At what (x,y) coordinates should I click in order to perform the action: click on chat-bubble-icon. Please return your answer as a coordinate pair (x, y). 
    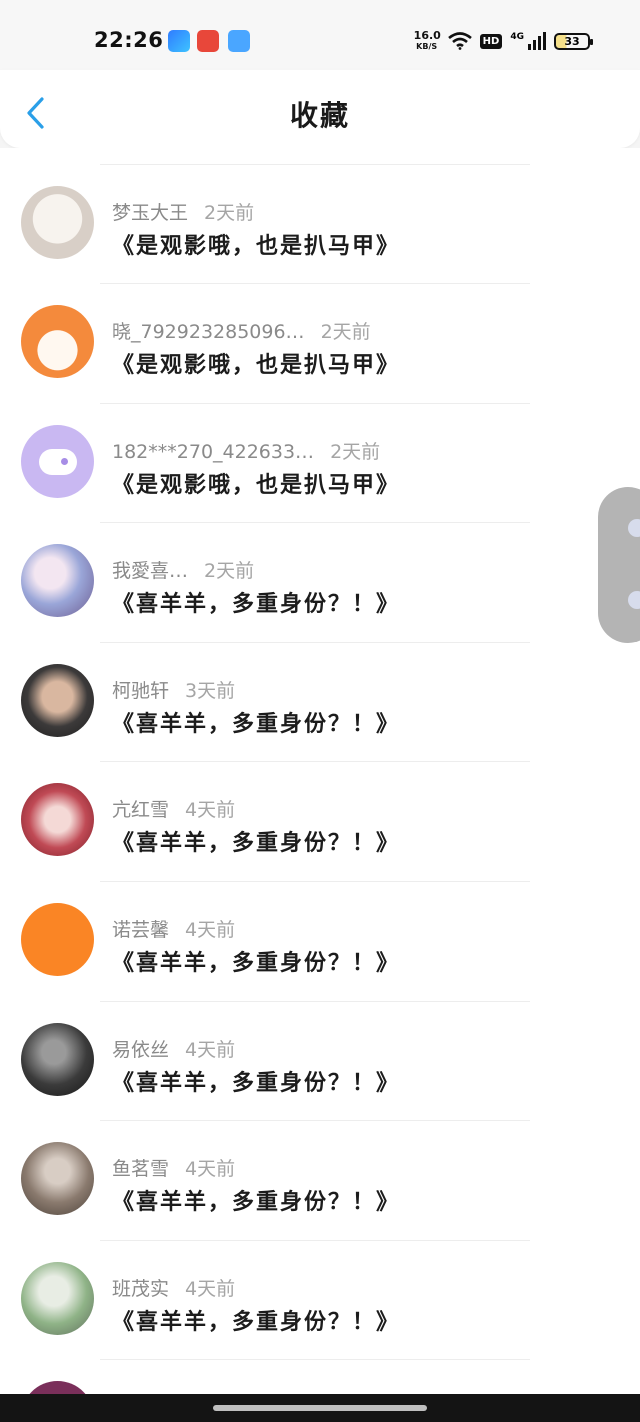
    Looking at the image, I should click on (57, 461).